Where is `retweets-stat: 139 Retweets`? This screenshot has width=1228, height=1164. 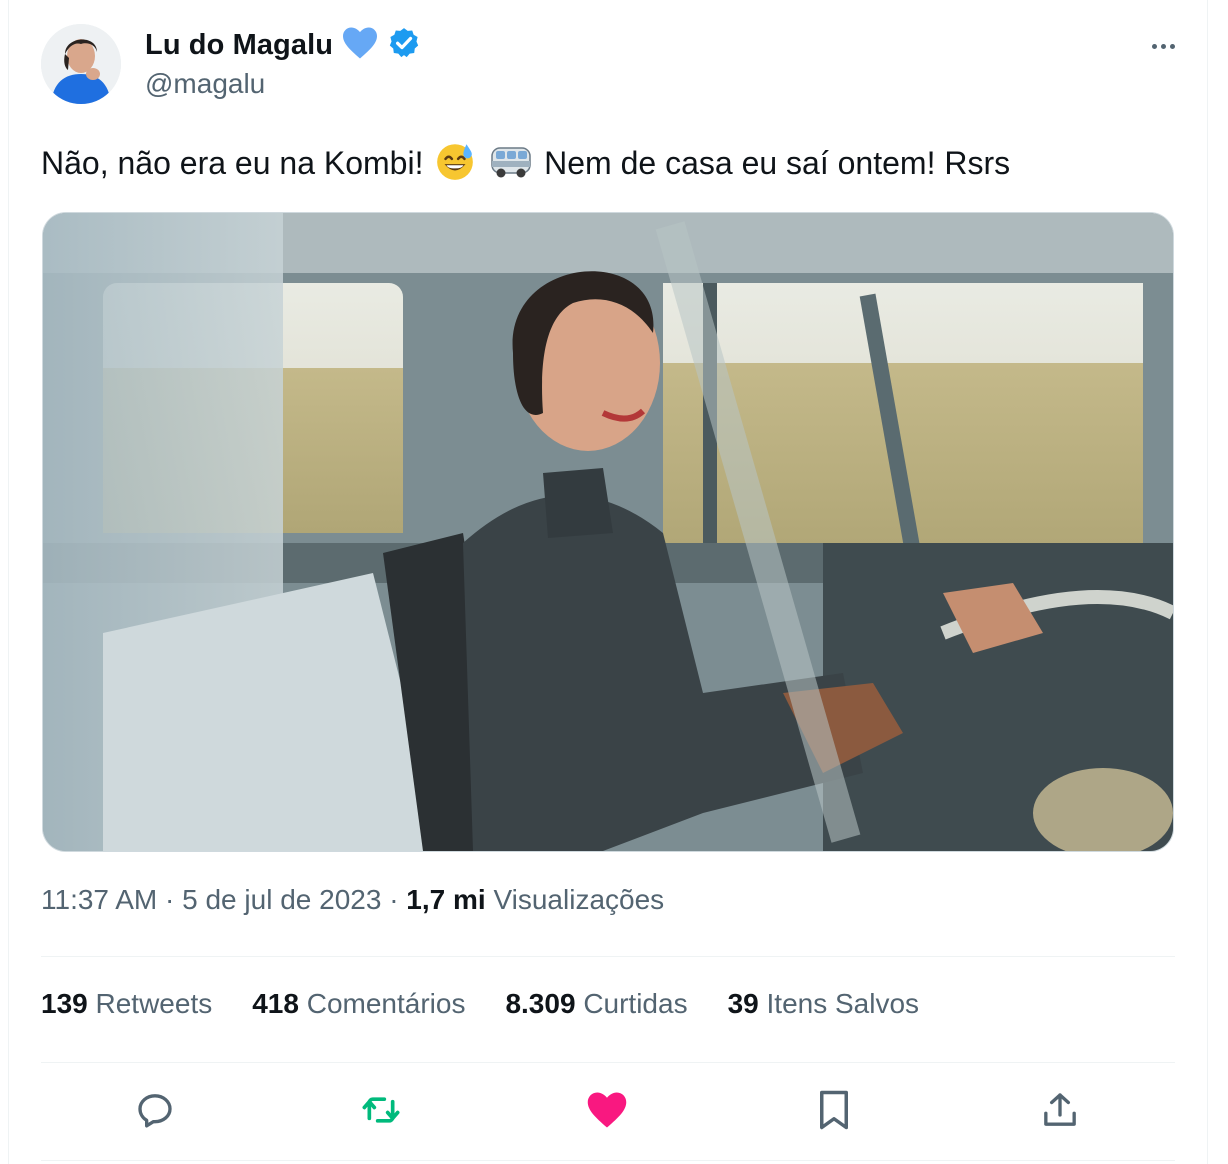 retweets-stat: 139 Retweets is located at coordinates (126, 1004).